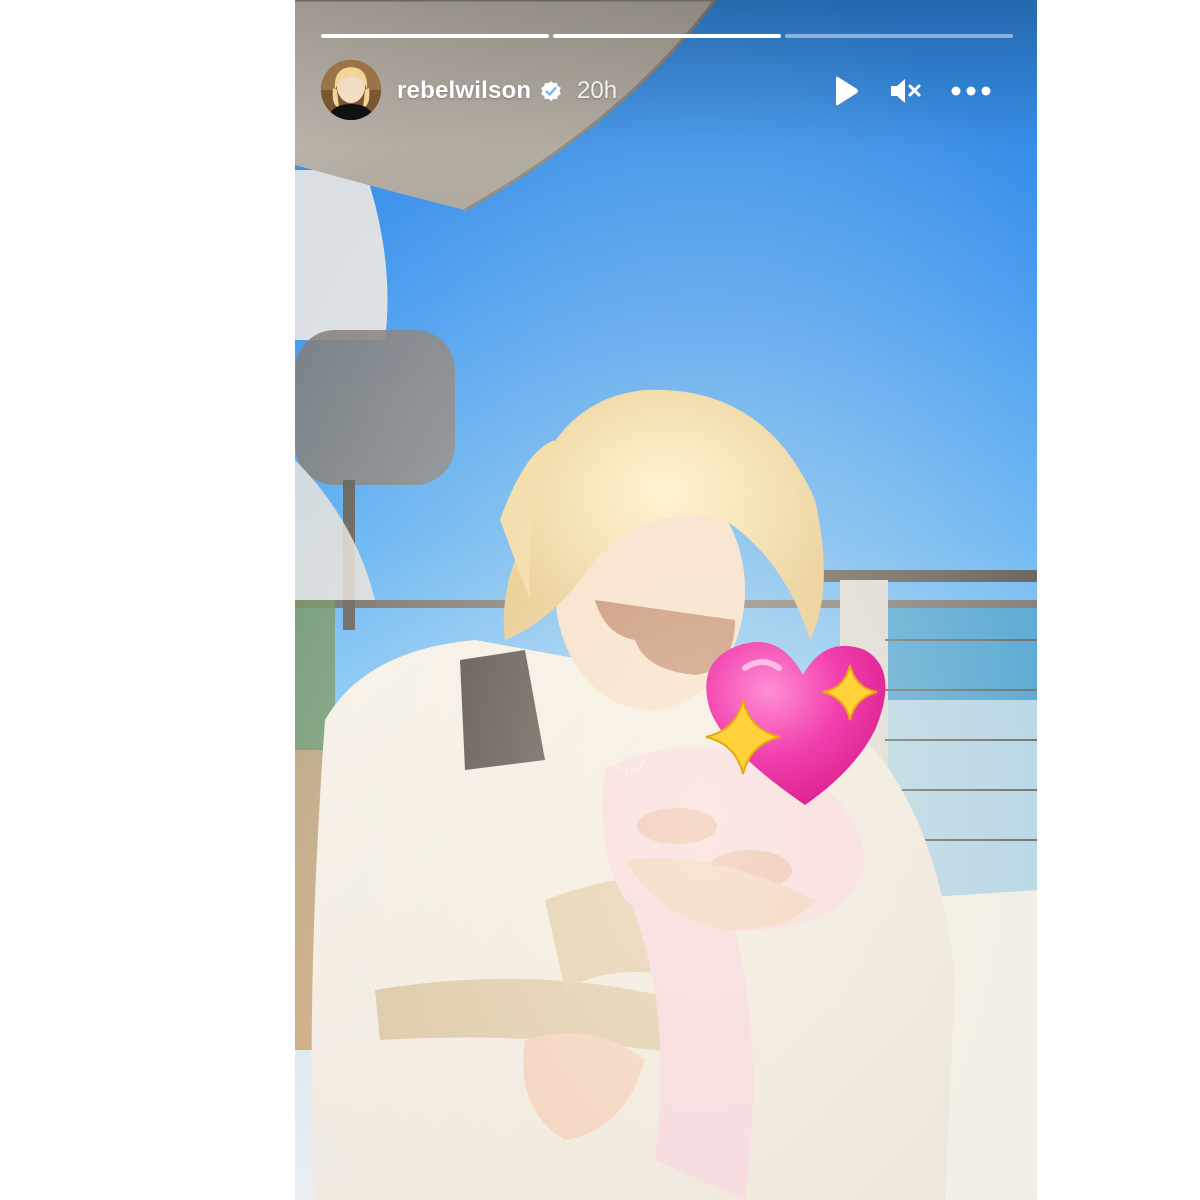  What do you see at coordinates (464, 91) in the screenshot?
I see `username: rebelwilson` at bounding box center [464, 91].